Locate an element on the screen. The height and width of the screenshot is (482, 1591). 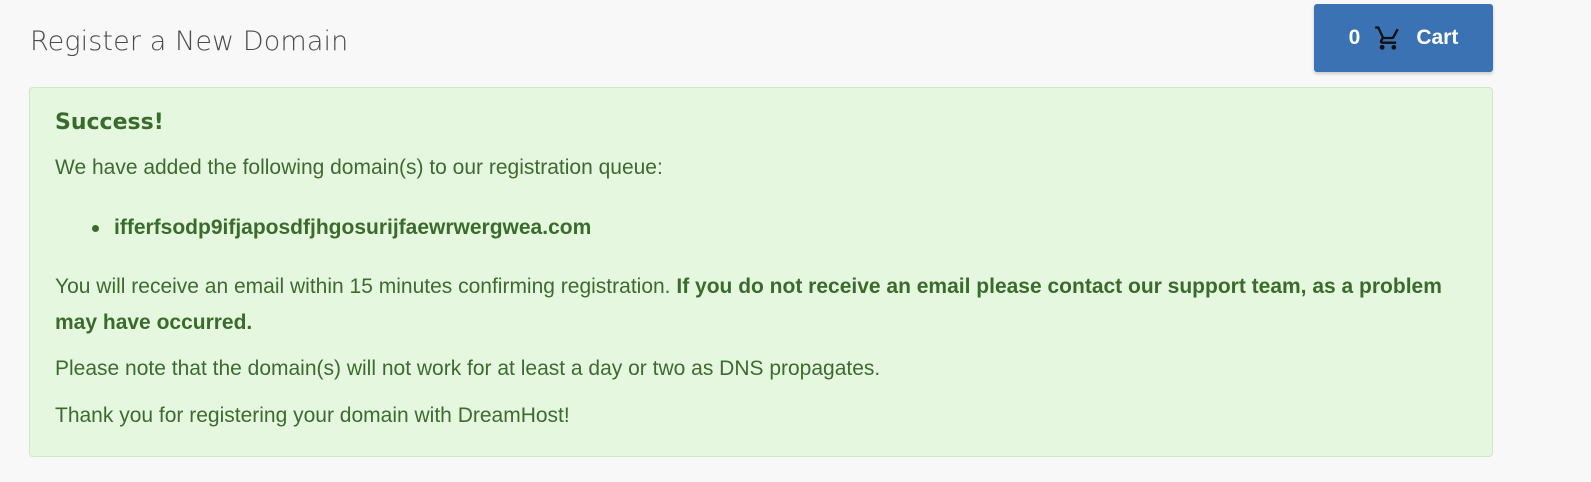
cart-label: Cart is located at coordinates (1437, 37).